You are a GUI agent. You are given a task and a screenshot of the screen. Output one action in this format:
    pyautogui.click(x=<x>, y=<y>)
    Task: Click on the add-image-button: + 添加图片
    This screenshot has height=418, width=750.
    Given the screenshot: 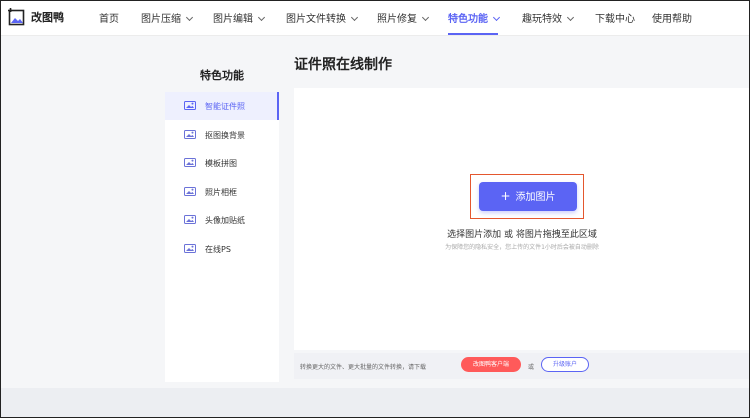 What is the action you would take?
    pyautogui.click(x=528, y=196)
    